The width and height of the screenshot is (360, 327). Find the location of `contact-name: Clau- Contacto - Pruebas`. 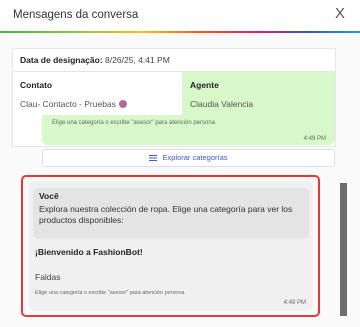

contact-name: Clau- Contacto - Pruebas is located at coordinates (68, 104).